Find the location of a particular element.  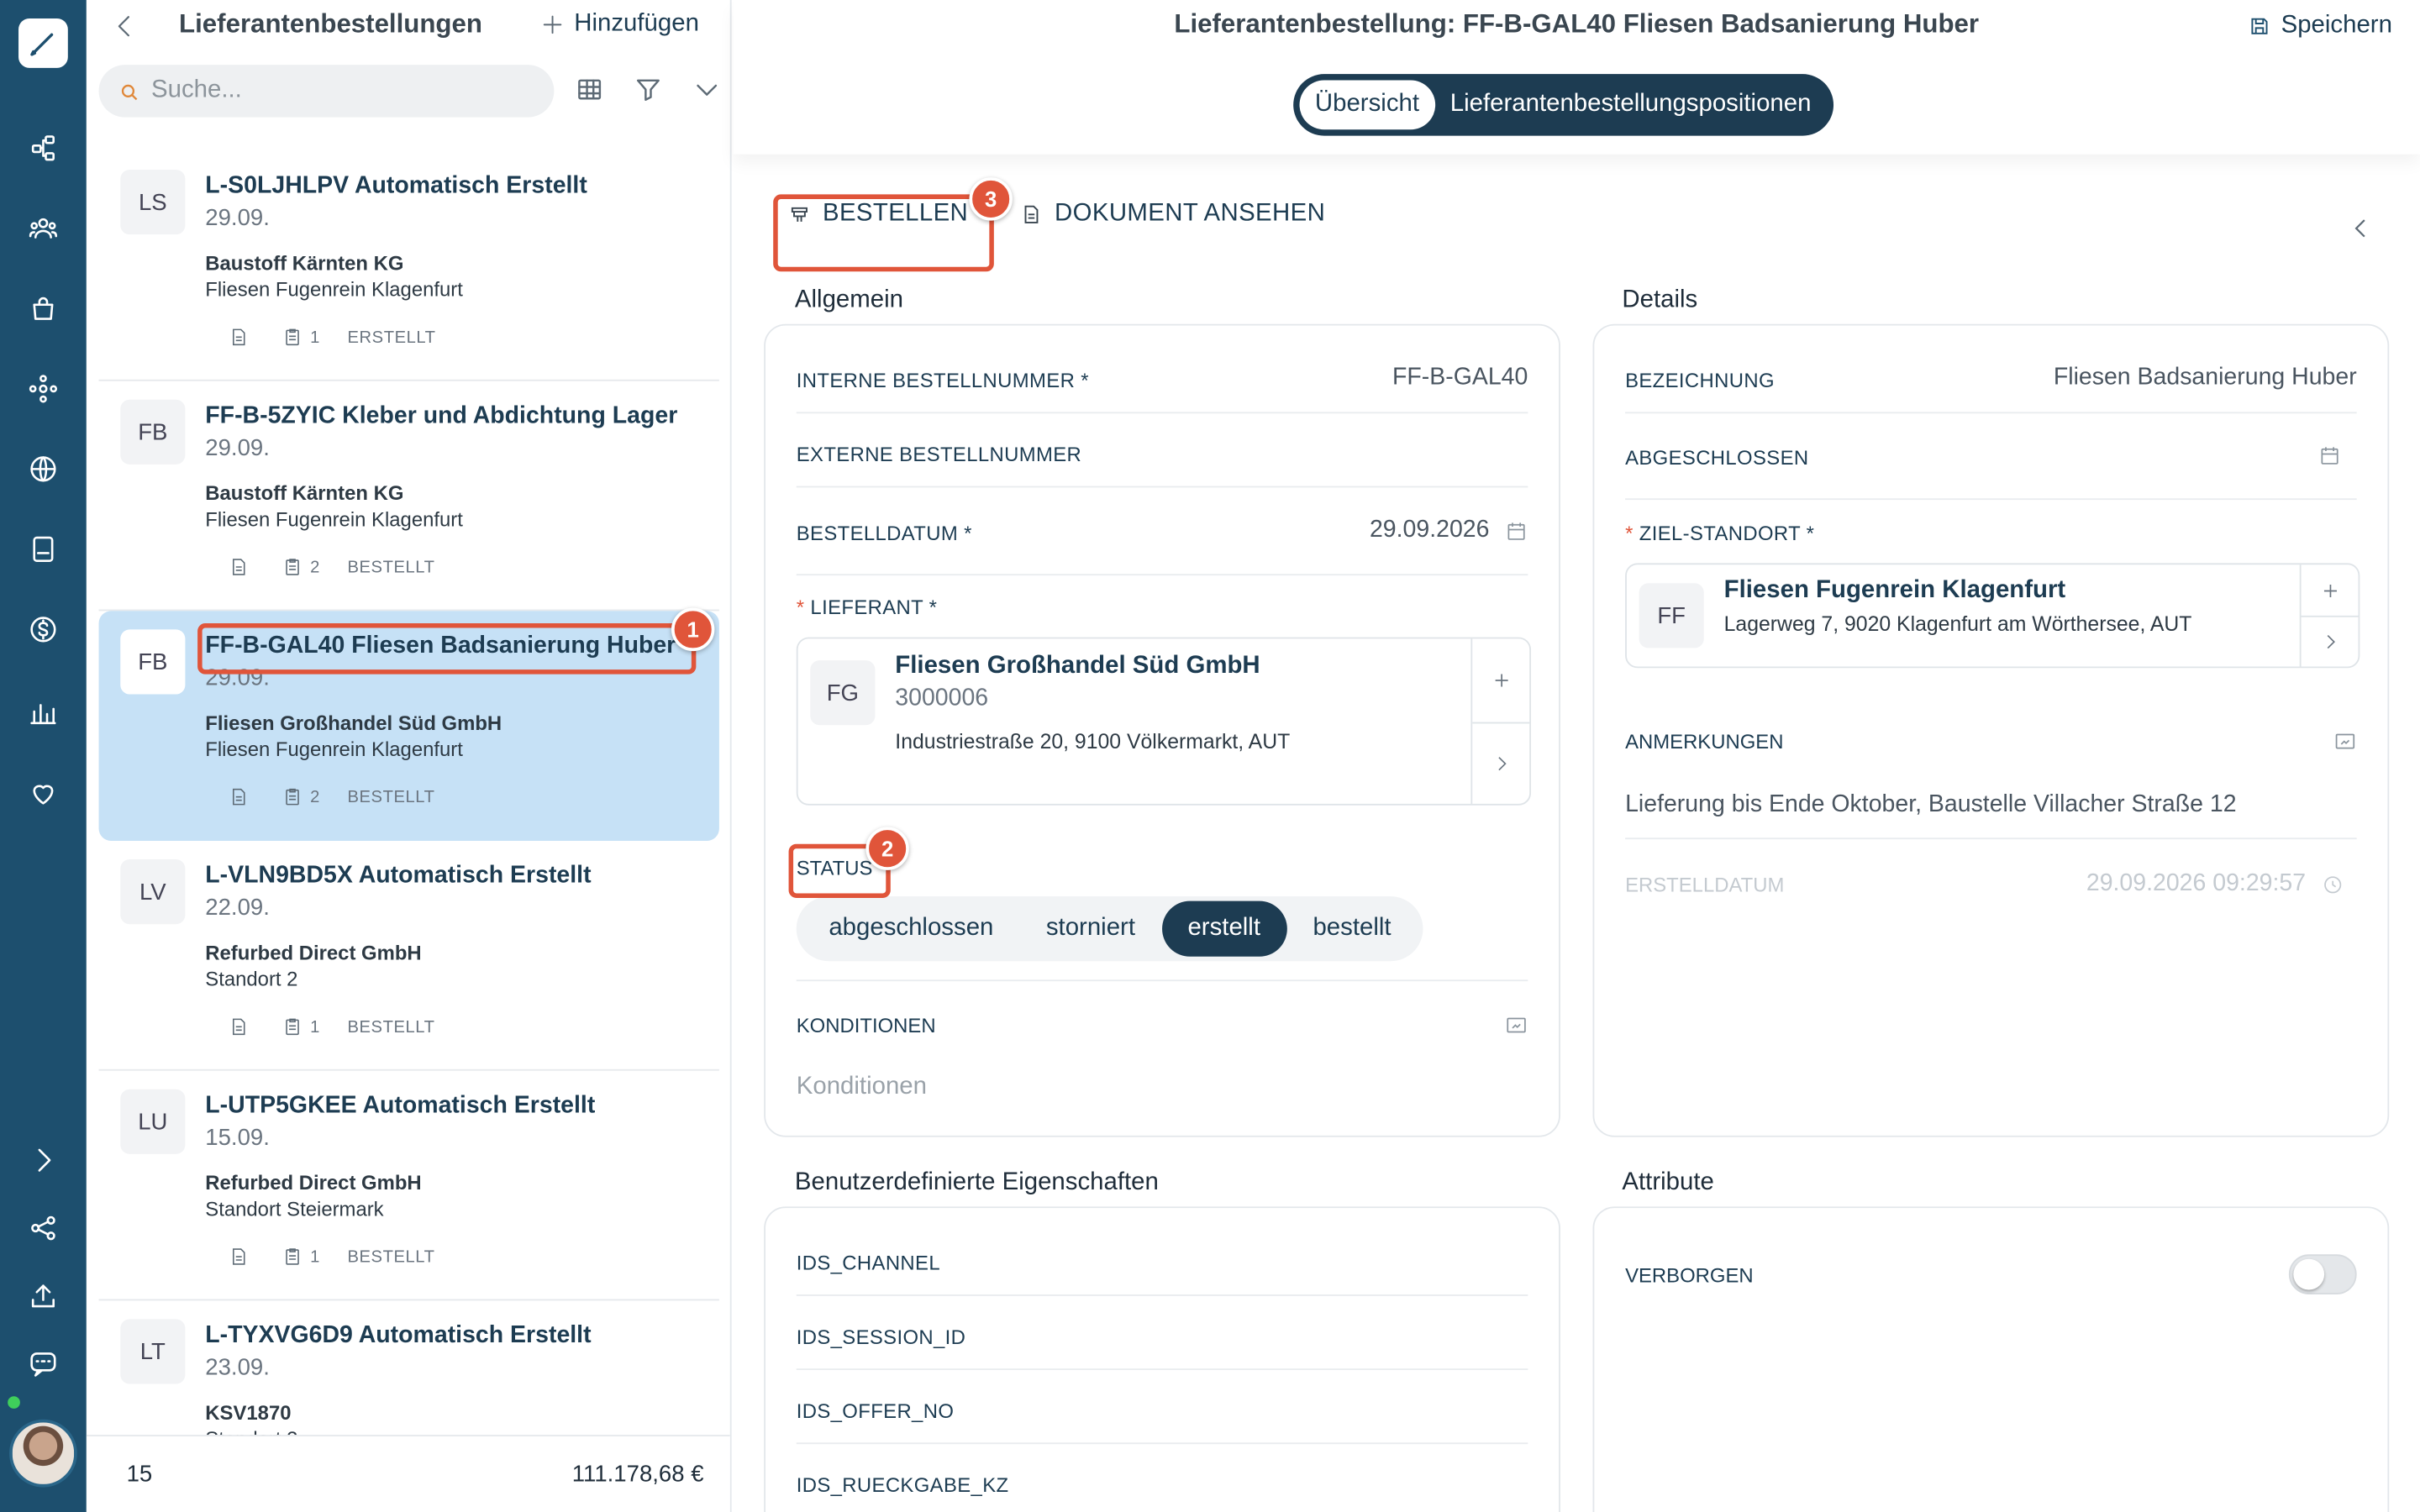

order-date-value: 29.09.2026 is located at coordinates (1429, 530).